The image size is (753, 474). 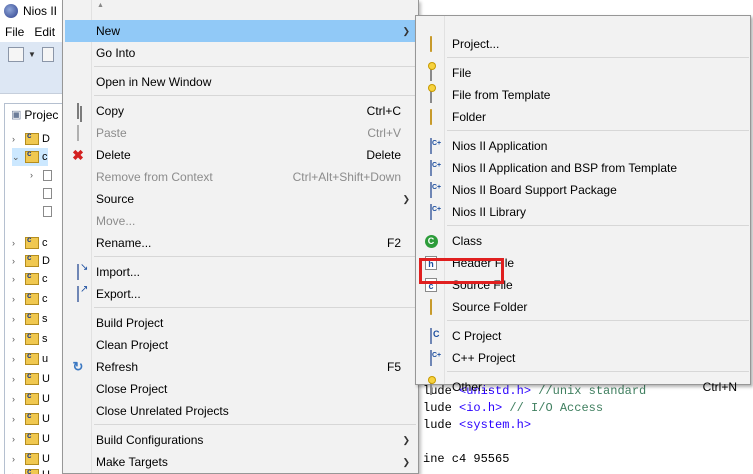 What do you see at coordinates (78, 111) in the screenshot?
I see `copy-icon` at bounding box center [78, 111].